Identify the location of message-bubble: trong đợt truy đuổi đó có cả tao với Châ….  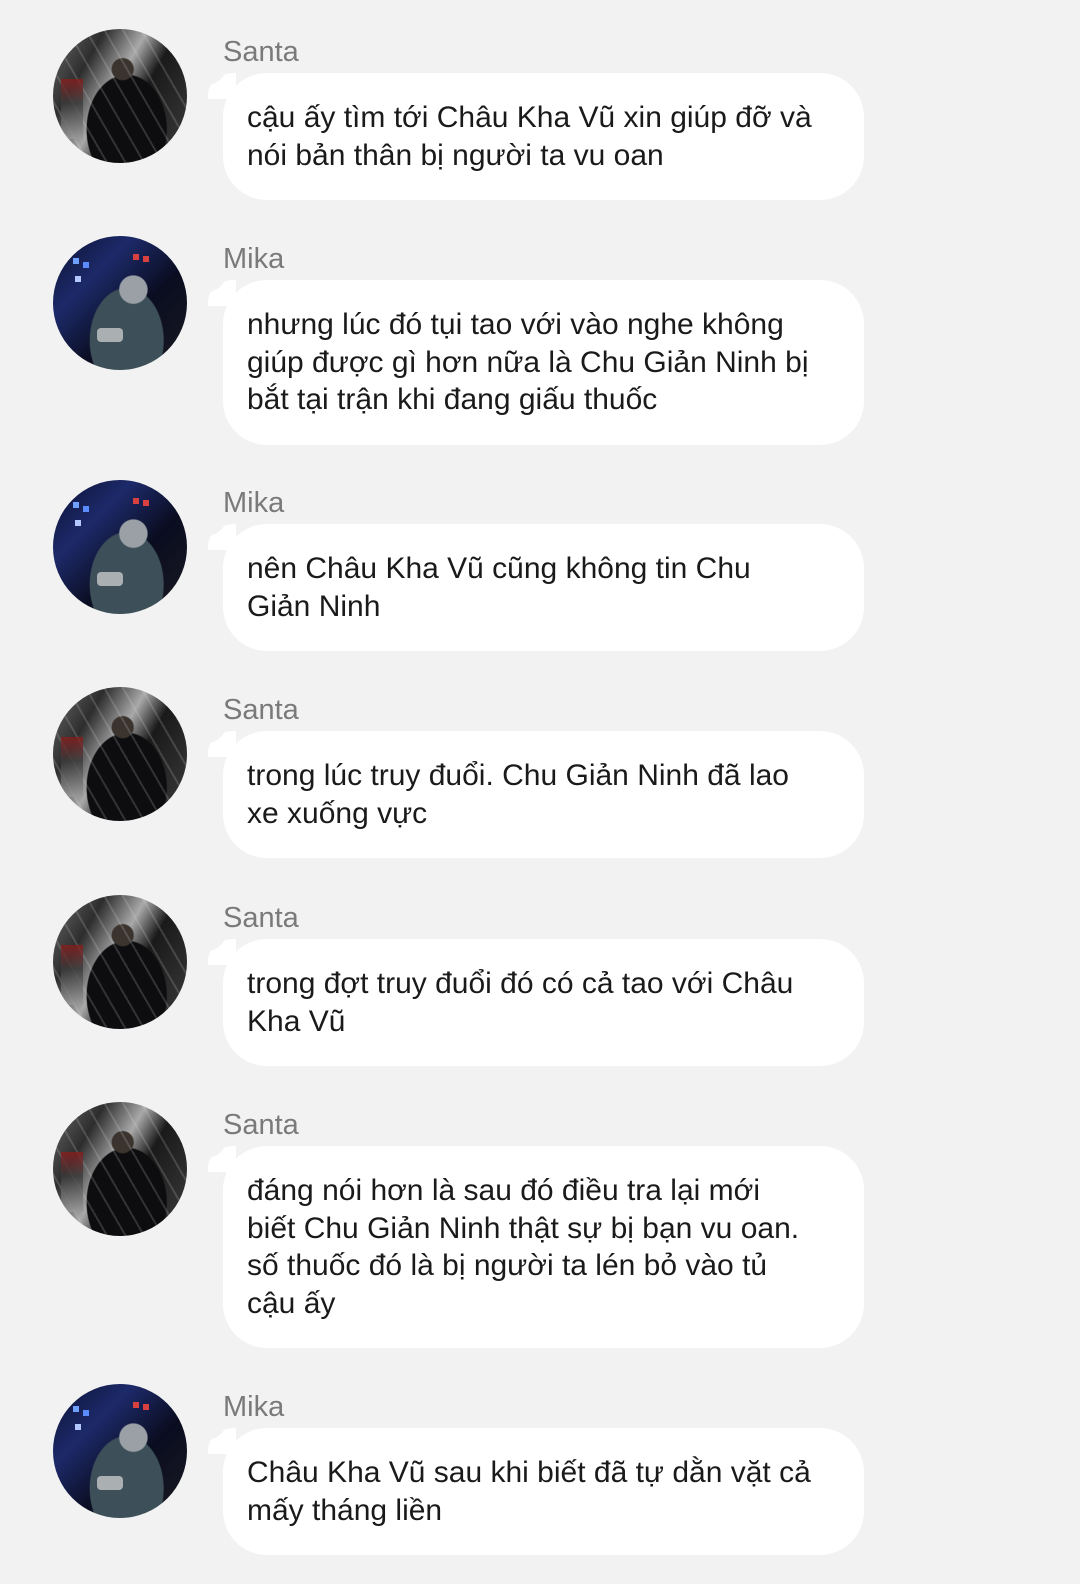
(543, 1002).